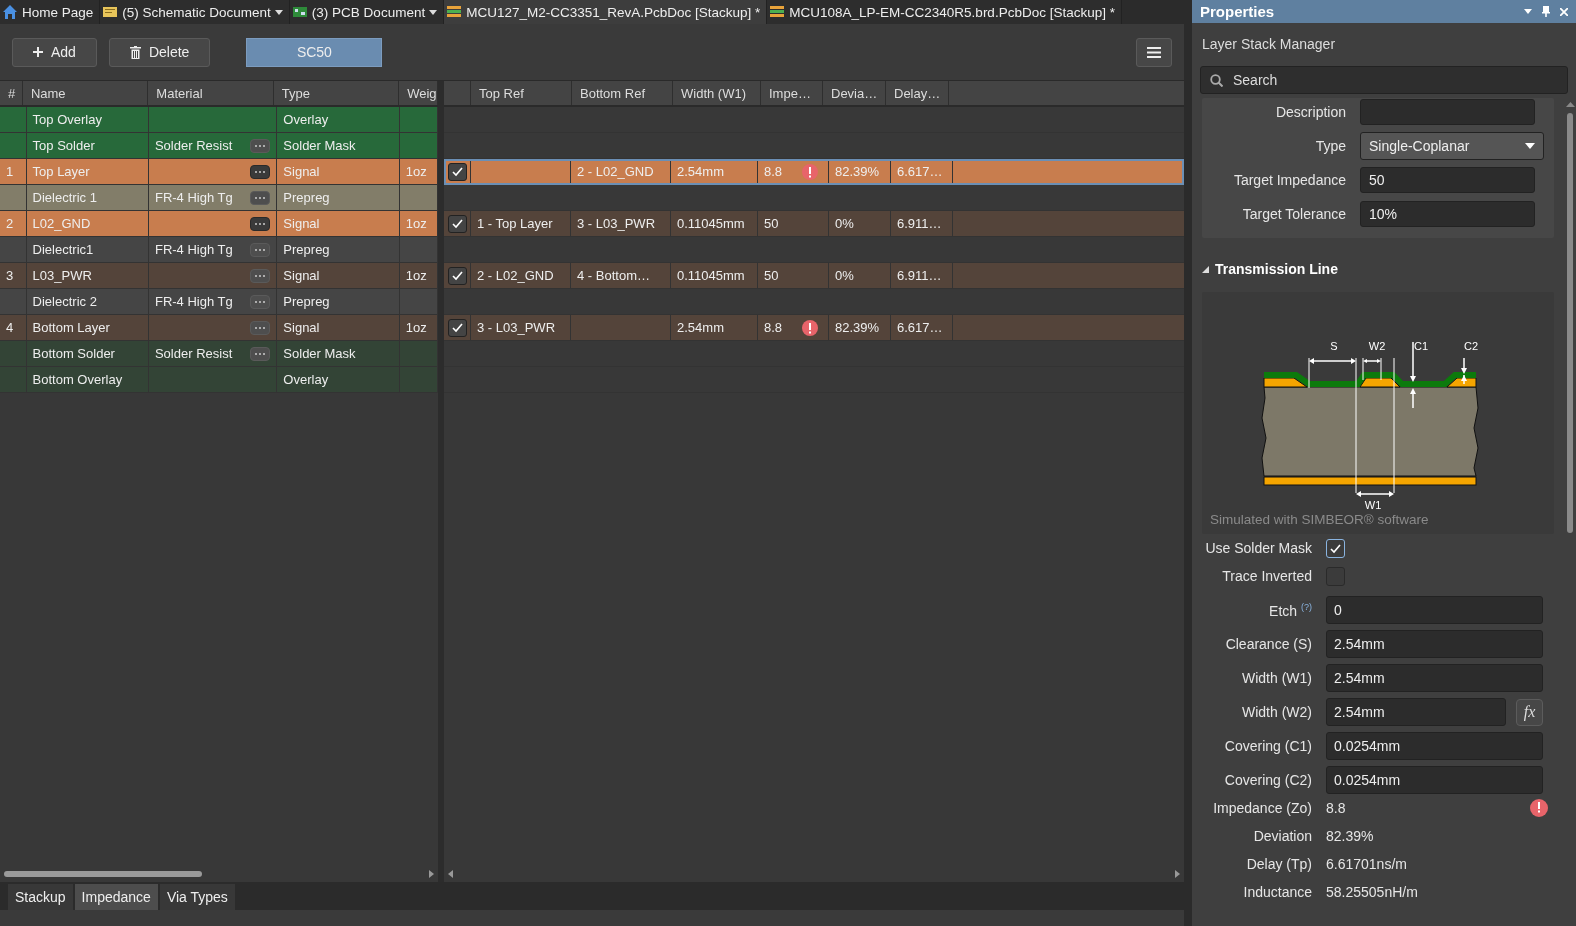  Describe the element at coordinates (1384, 80) in the screenshot. I see `search-field: Search` at that location.